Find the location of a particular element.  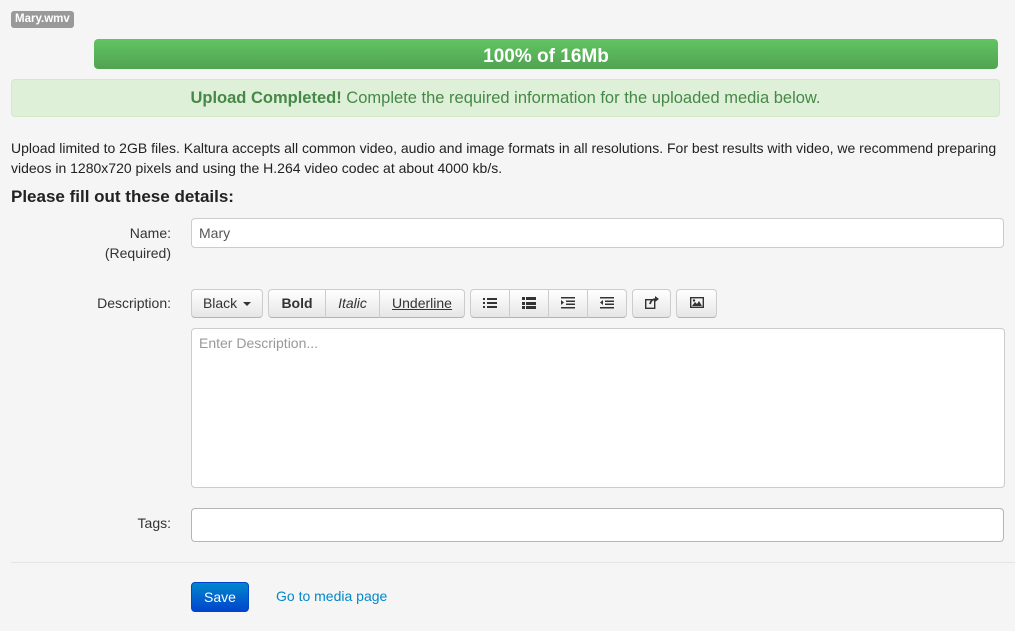

unordered-list-icon is located at coordinates (490, 302).